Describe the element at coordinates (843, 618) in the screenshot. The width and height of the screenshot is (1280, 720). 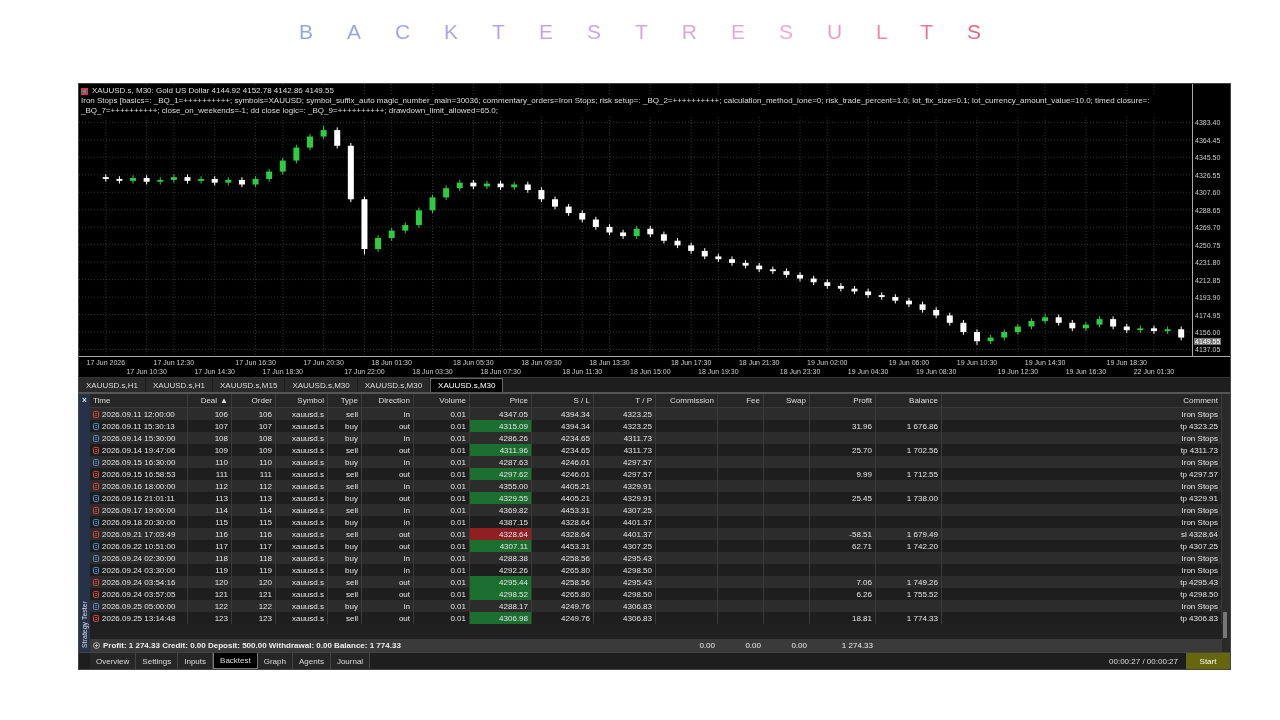
I see `table-cell: 18.81` at that location.